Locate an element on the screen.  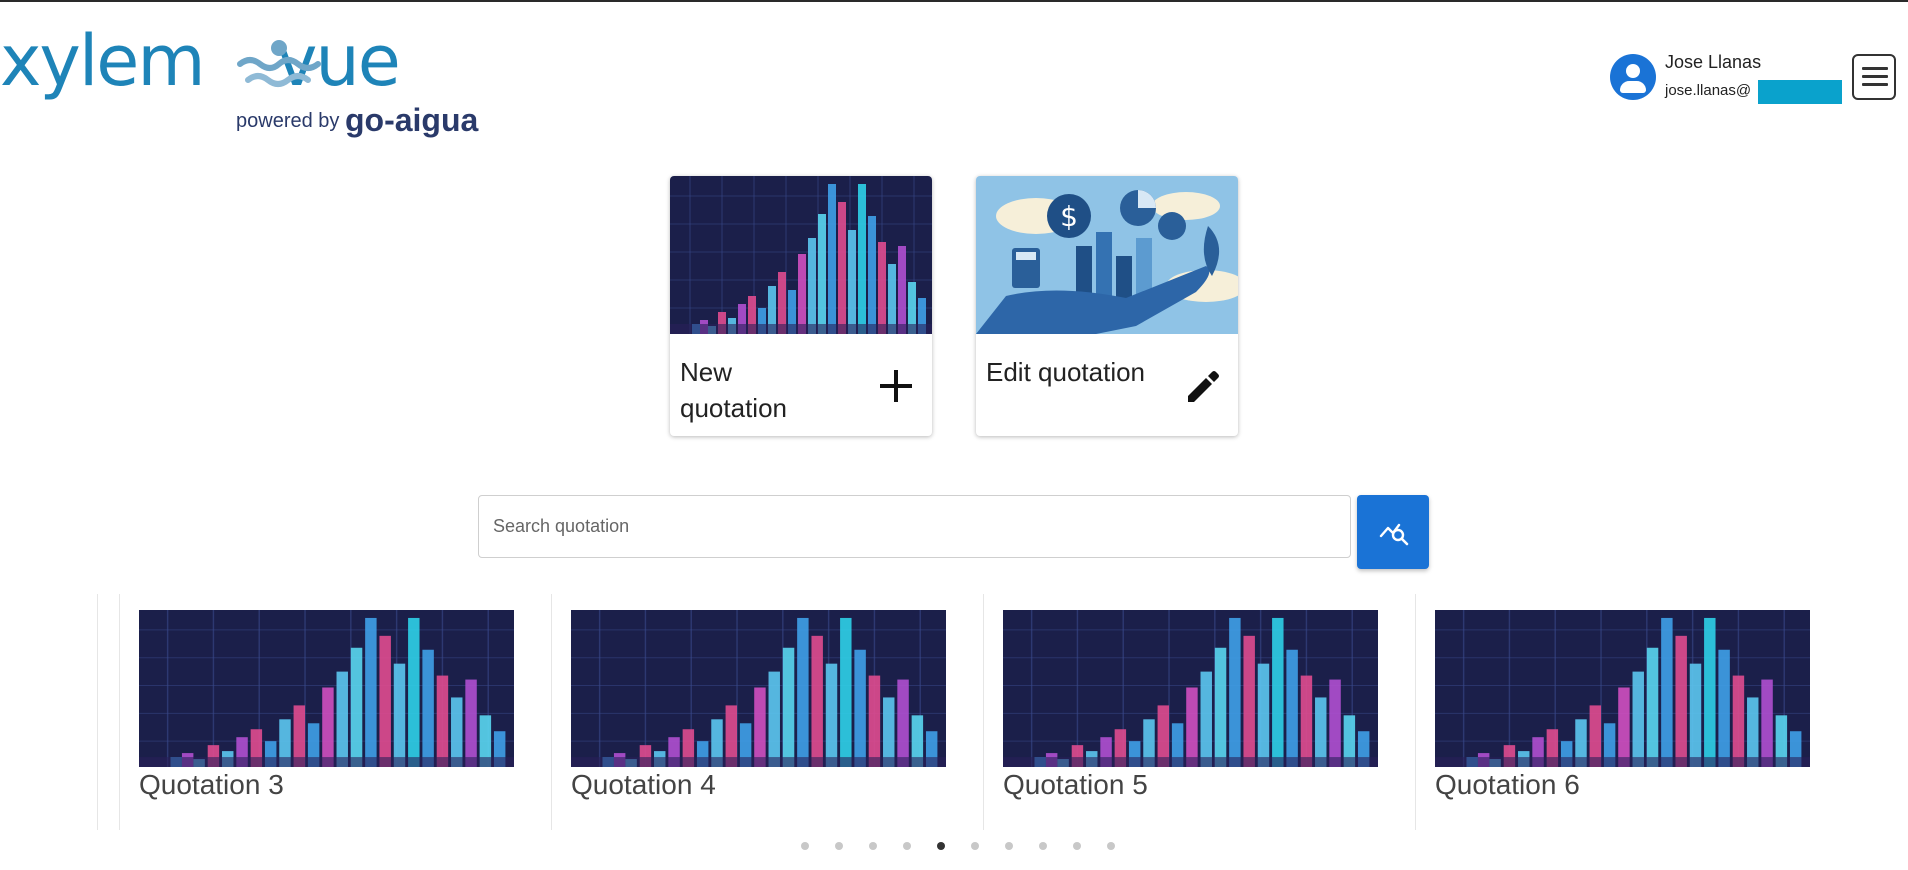
search-input is located at coordinates (914, 526).